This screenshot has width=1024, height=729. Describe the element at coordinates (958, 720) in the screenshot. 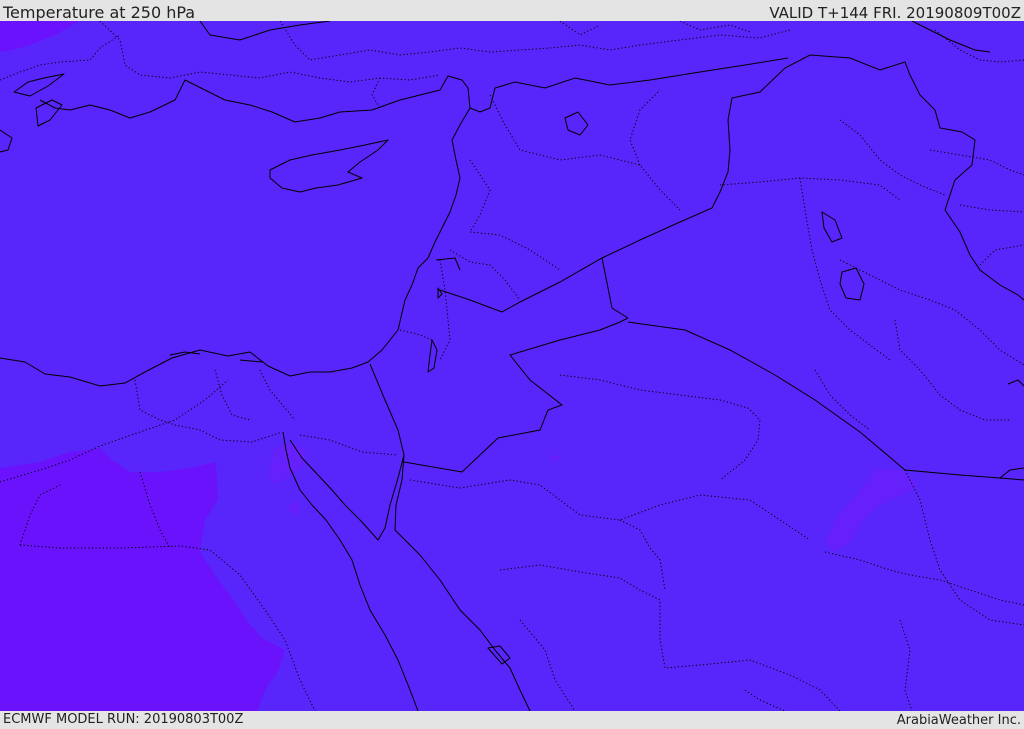

I see `credit-label: ArabiaWeather Inc.` at that location.